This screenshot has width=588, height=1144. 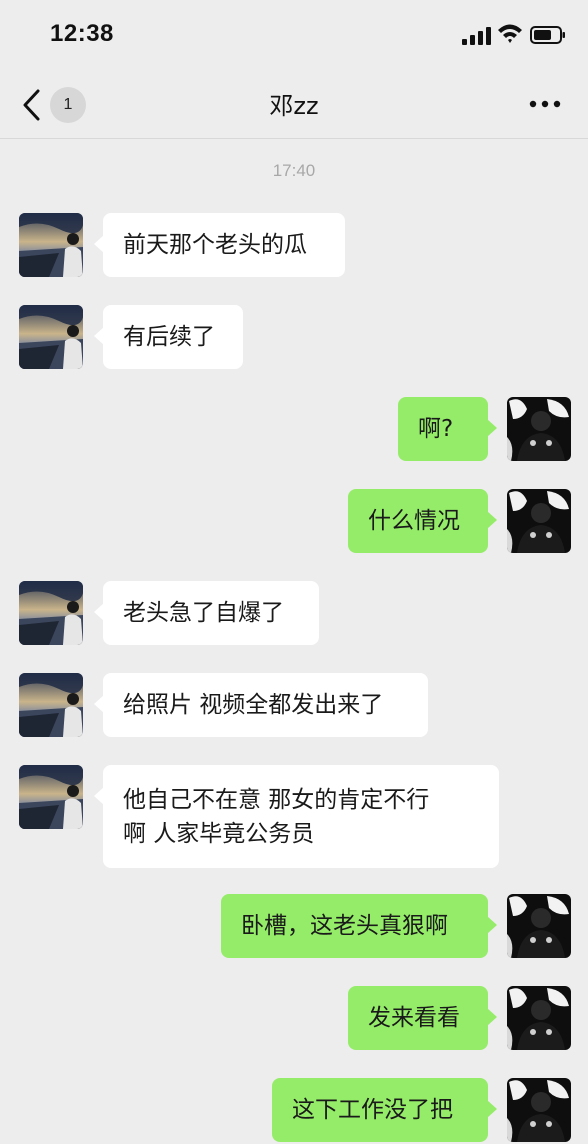 I want to click on message-text: 老头急了自爆了, so click(x=203, y=613).